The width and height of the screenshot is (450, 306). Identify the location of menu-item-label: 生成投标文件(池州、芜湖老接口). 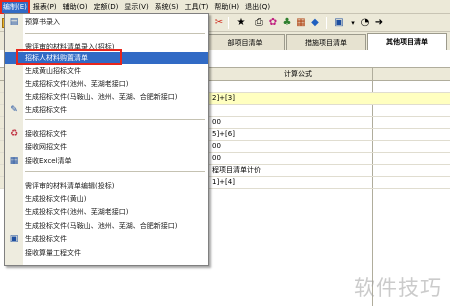
(77, 212).